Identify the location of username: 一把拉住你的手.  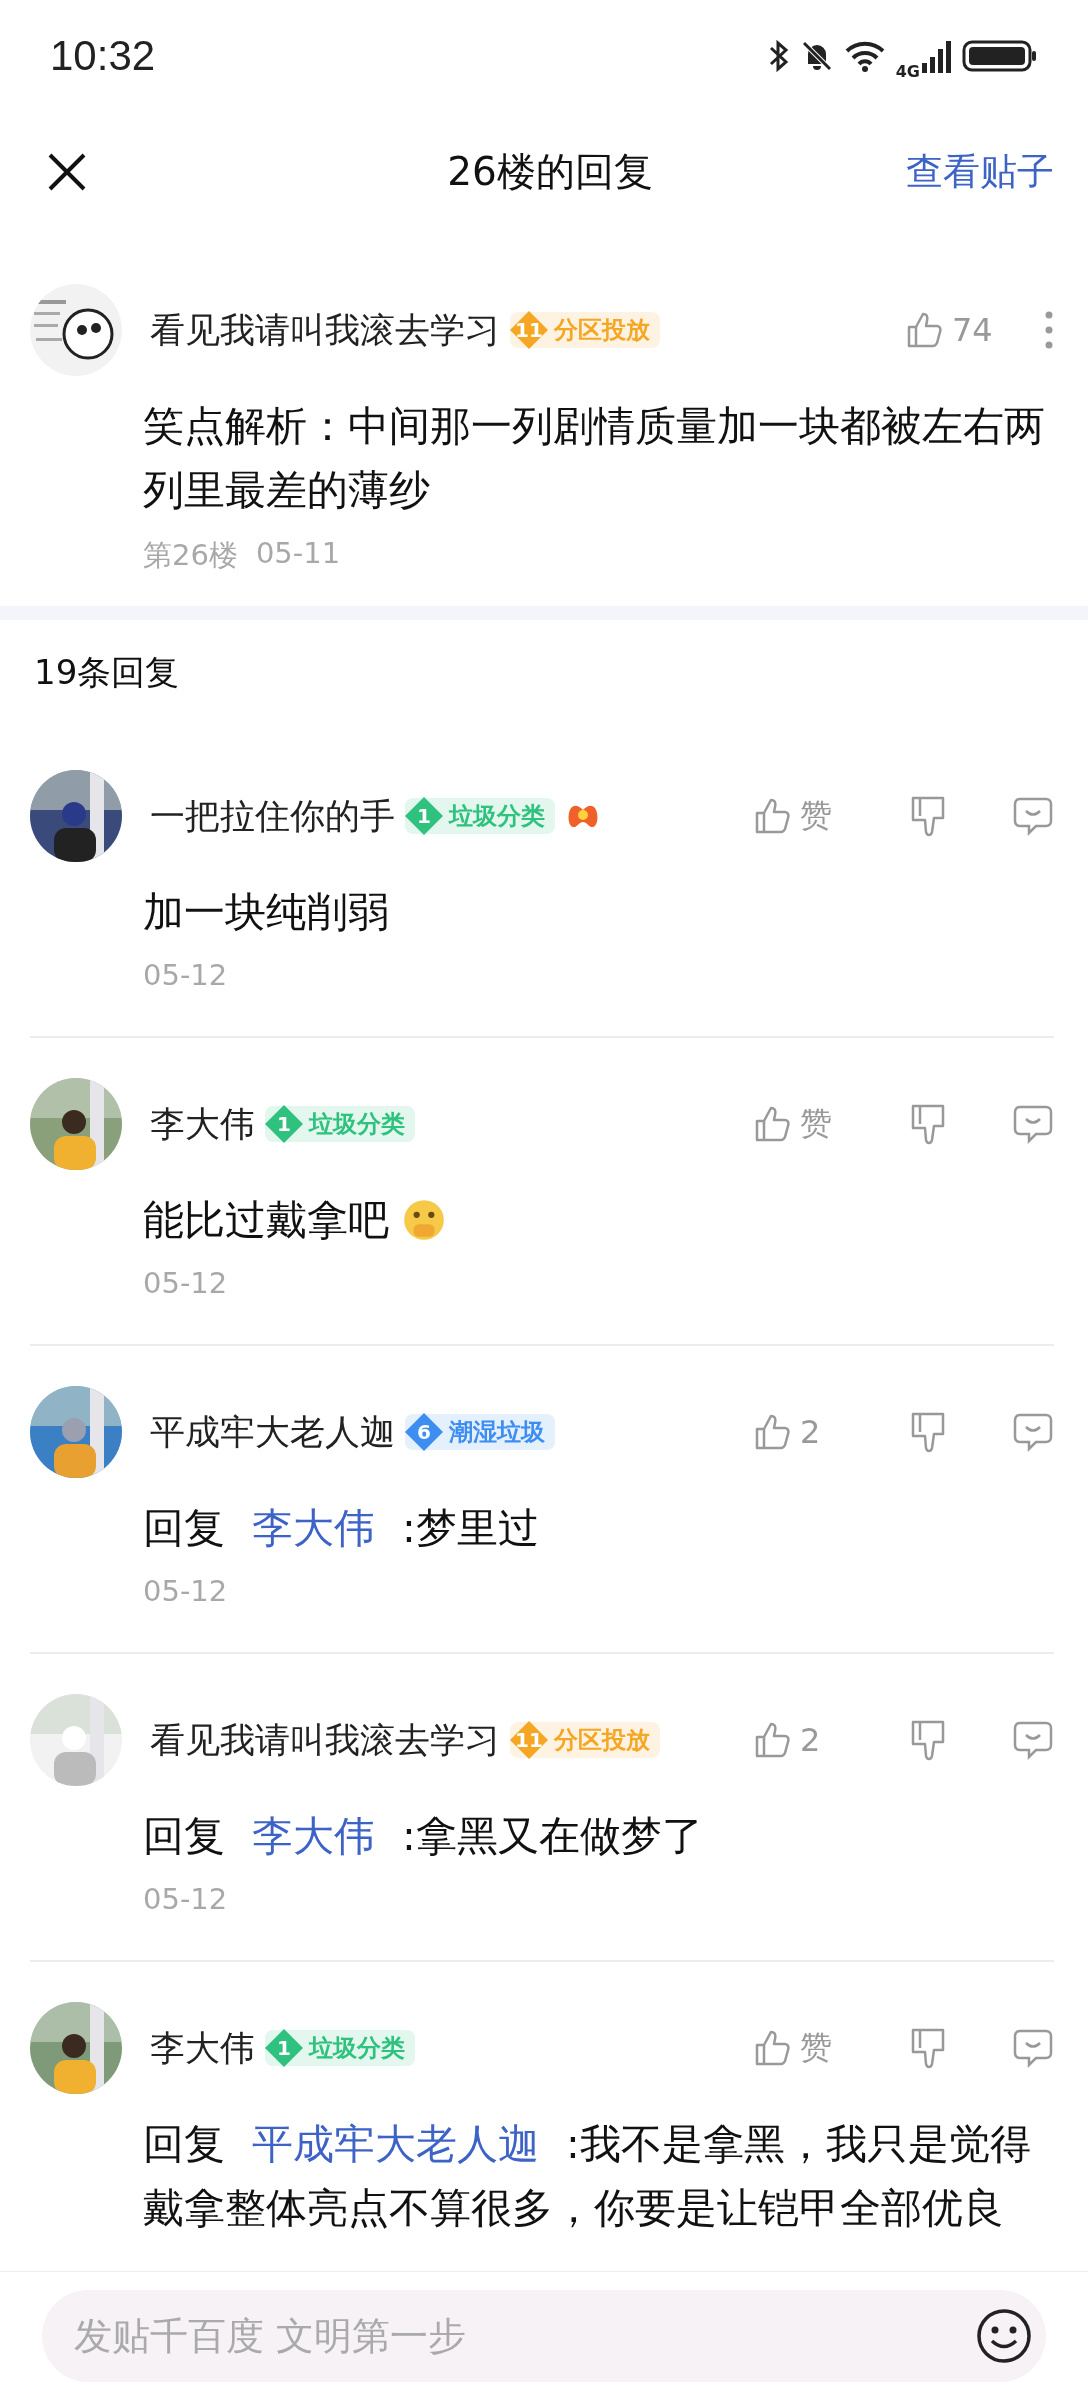
(272, 816).